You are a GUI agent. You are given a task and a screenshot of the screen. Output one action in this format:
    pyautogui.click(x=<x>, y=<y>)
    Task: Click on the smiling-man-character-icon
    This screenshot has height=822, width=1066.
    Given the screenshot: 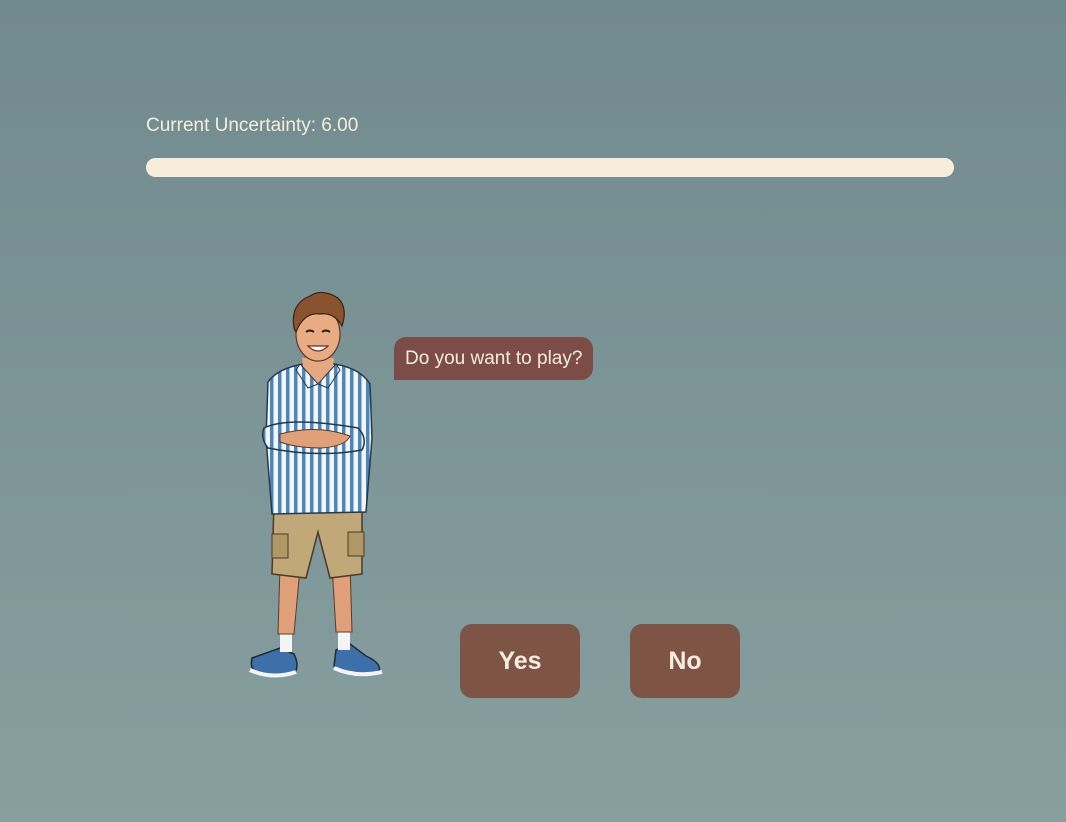 What is the action you would take?
    pyautogui.click(x=318, y=485)
    